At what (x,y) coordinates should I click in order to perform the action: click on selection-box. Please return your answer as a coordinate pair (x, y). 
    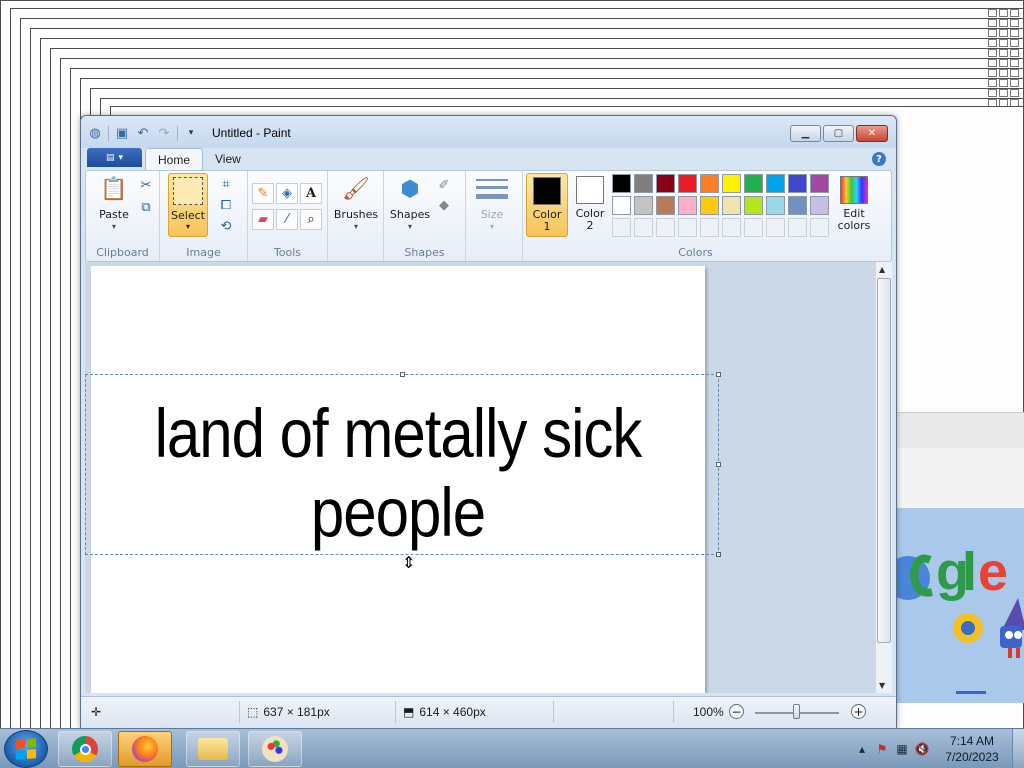
    Looking at the image, I should click on (403, 464).